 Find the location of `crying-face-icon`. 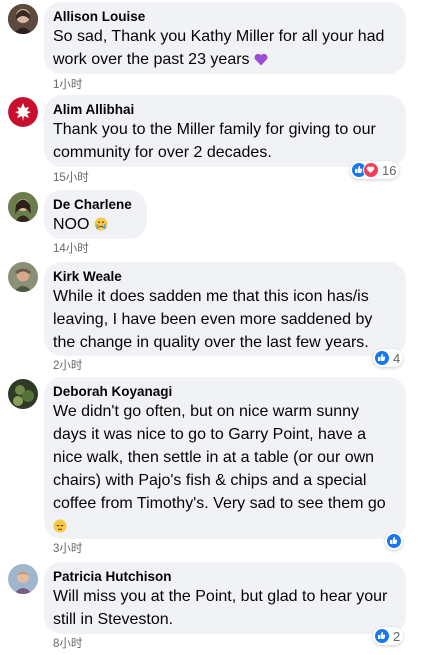

crying-face-icon is located at coordinates (101, 226).